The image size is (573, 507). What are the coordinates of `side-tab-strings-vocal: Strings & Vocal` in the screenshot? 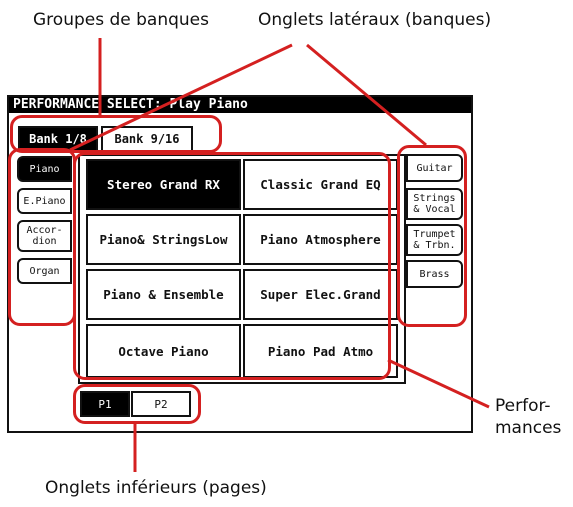 It's located at (434, 204).